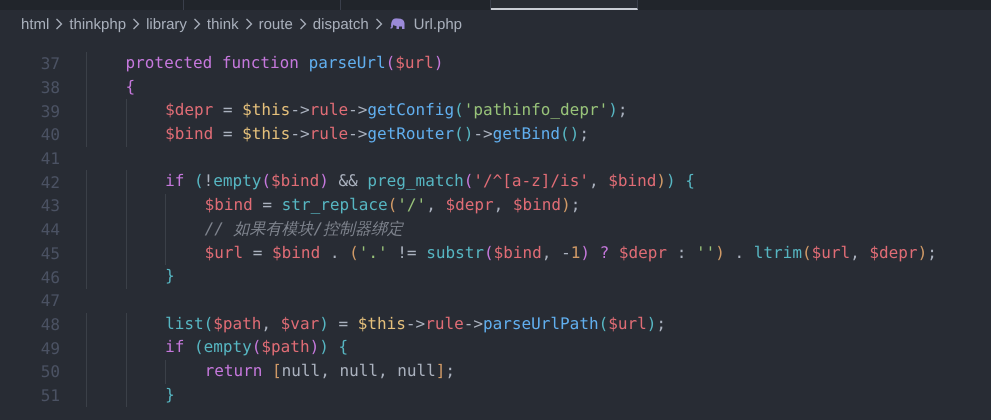 This screenshot has width=991, height=420. Describe the element at coordinates (357, 111) in the screenshot. I see `code-line: $depr = $this->rule->getConfig('pathinfo_depr');` at that location.